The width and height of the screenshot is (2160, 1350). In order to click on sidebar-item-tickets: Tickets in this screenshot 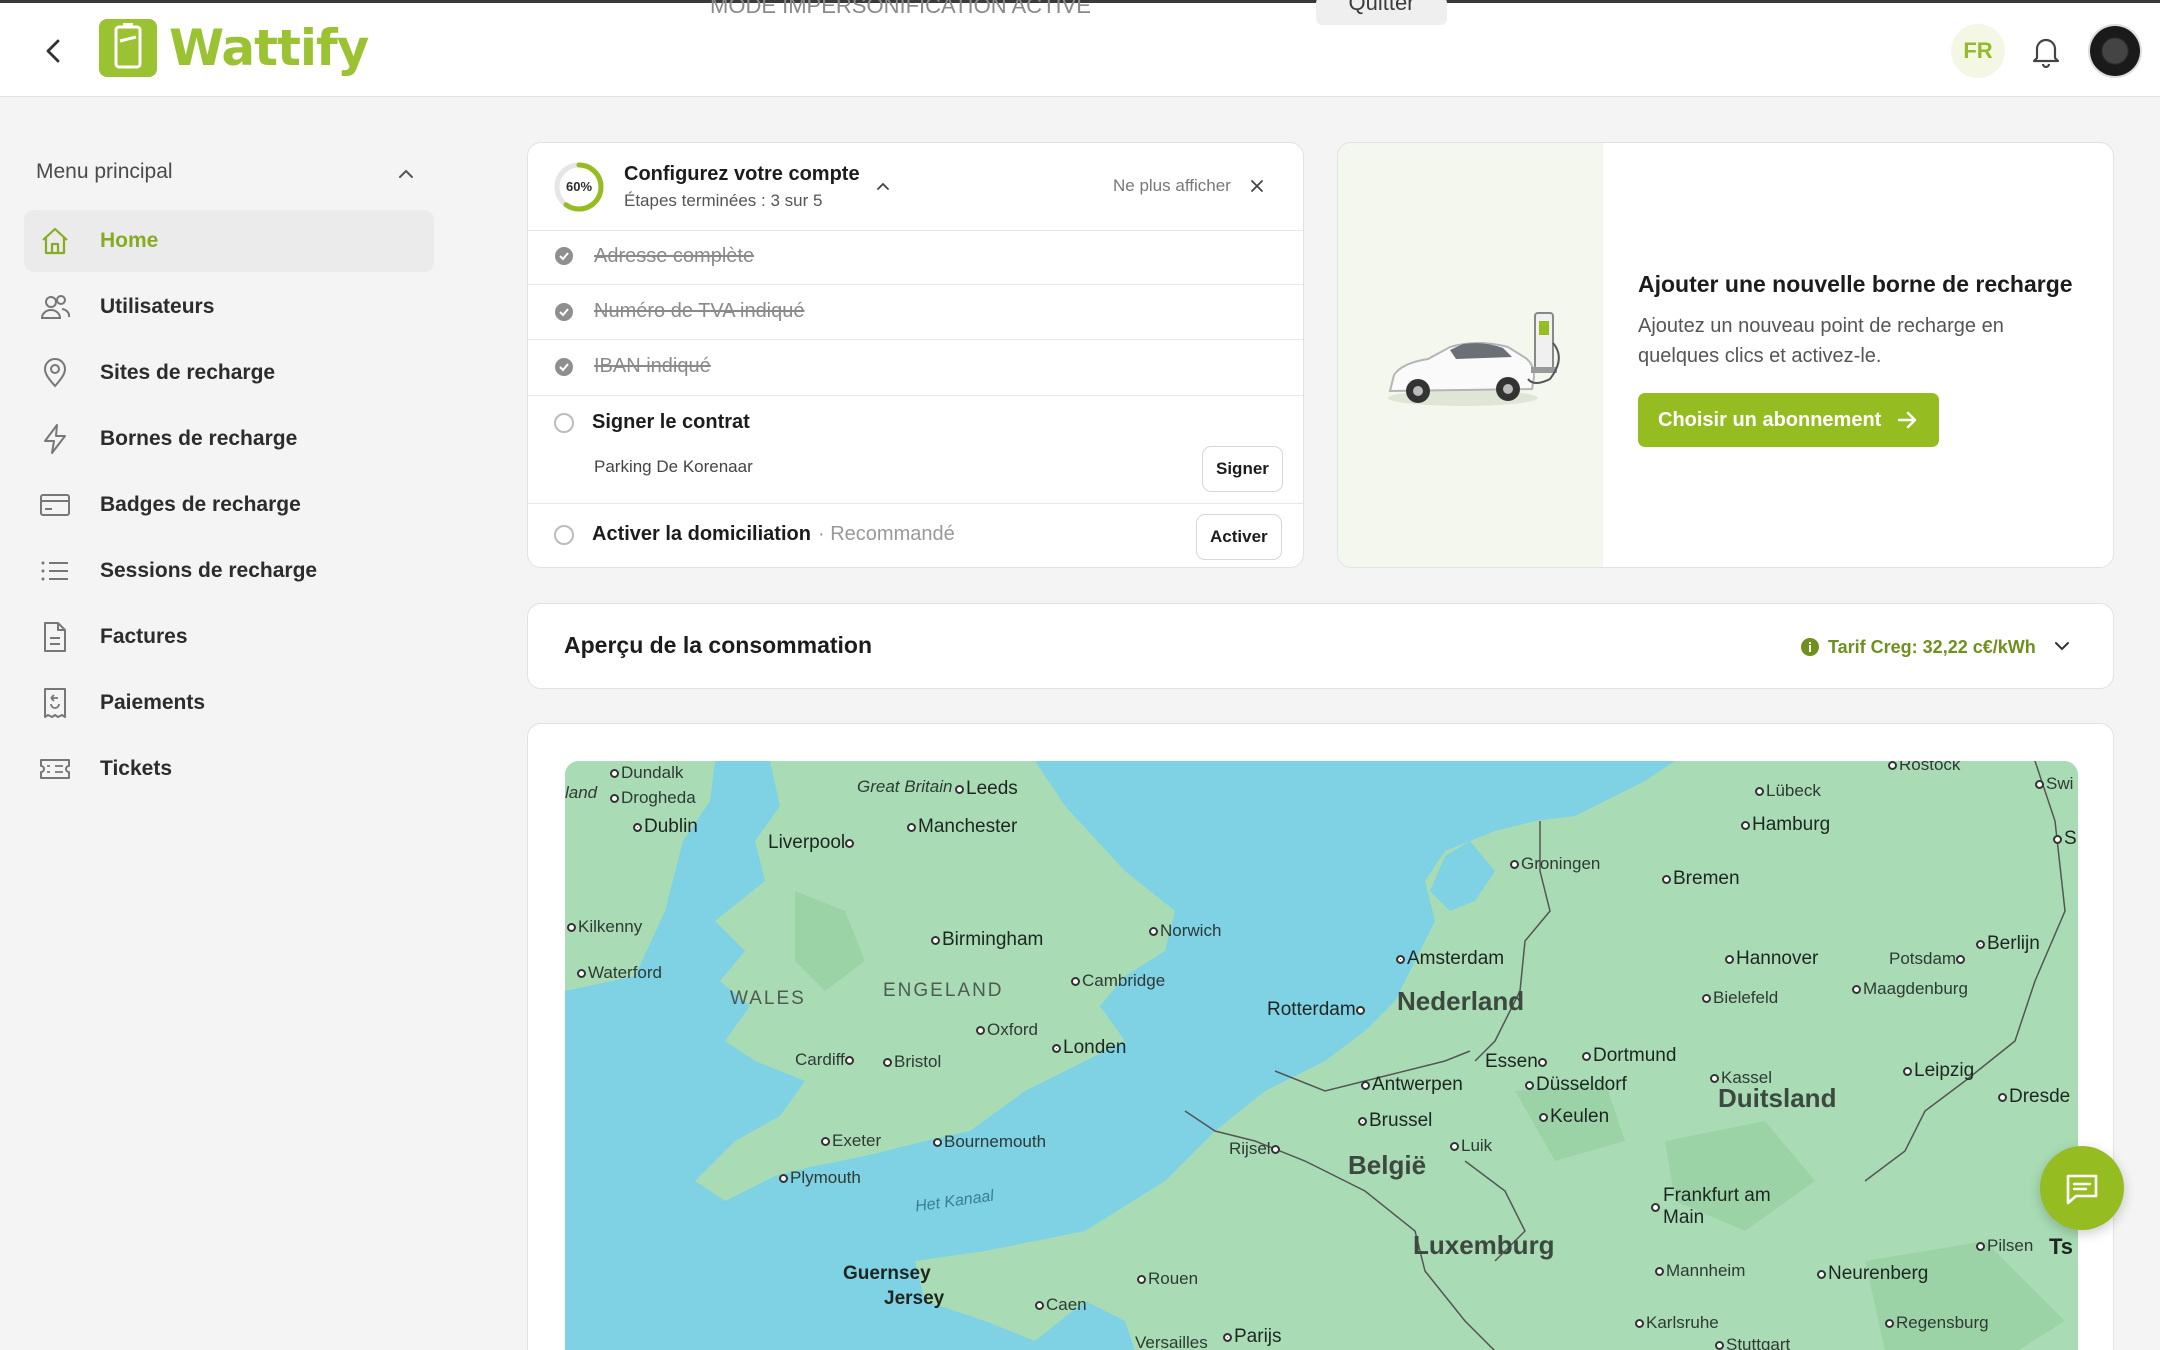, I will do `click(229, 769)`.